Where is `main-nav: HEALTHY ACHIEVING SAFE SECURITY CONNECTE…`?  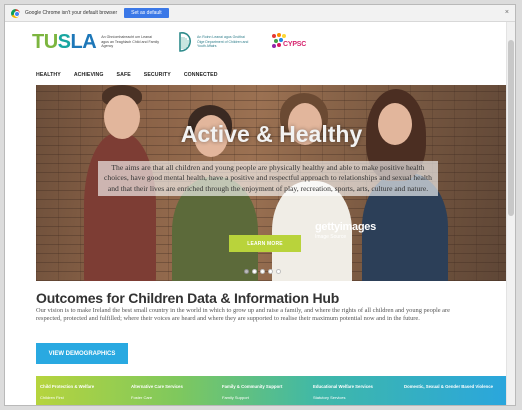
main-nav: HEALTHY ACHIEVING SAFE SECURITY CONNECTE… is located at coordinates (127, 75).